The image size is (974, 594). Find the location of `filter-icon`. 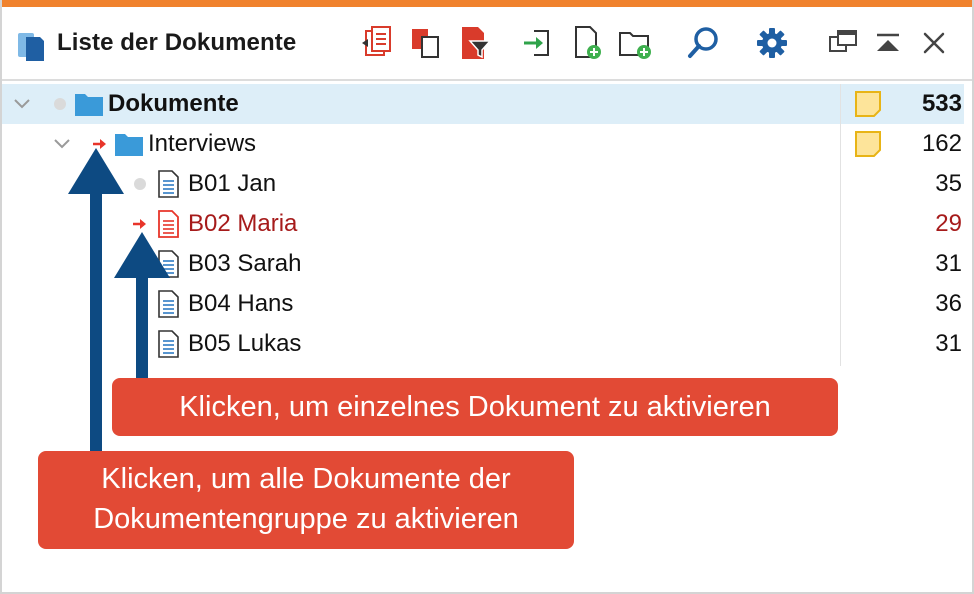

filter-icon is located at coordinates (474, 43).